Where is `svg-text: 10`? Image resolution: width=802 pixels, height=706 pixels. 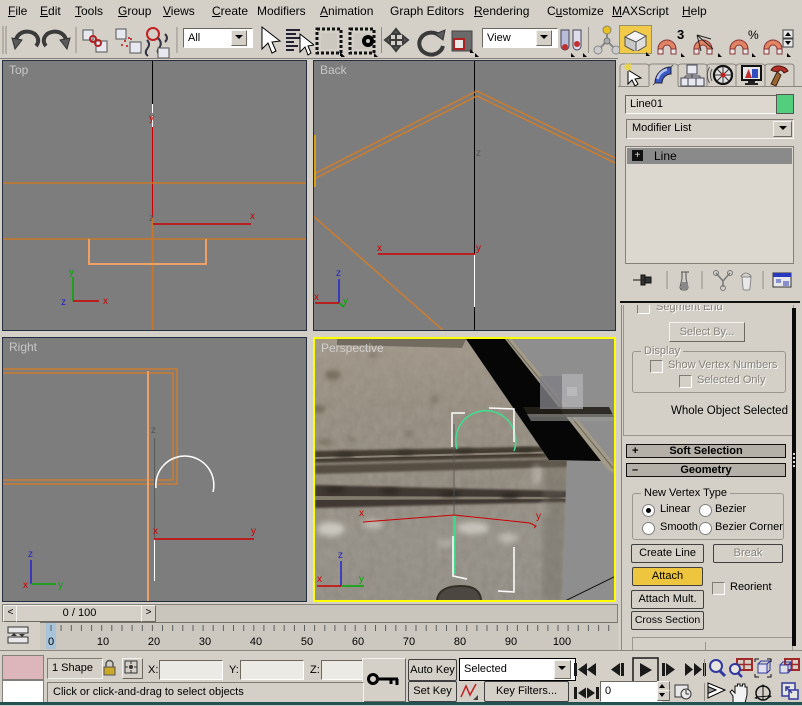 svg-text: 10 is located at coordinates (103, 642).